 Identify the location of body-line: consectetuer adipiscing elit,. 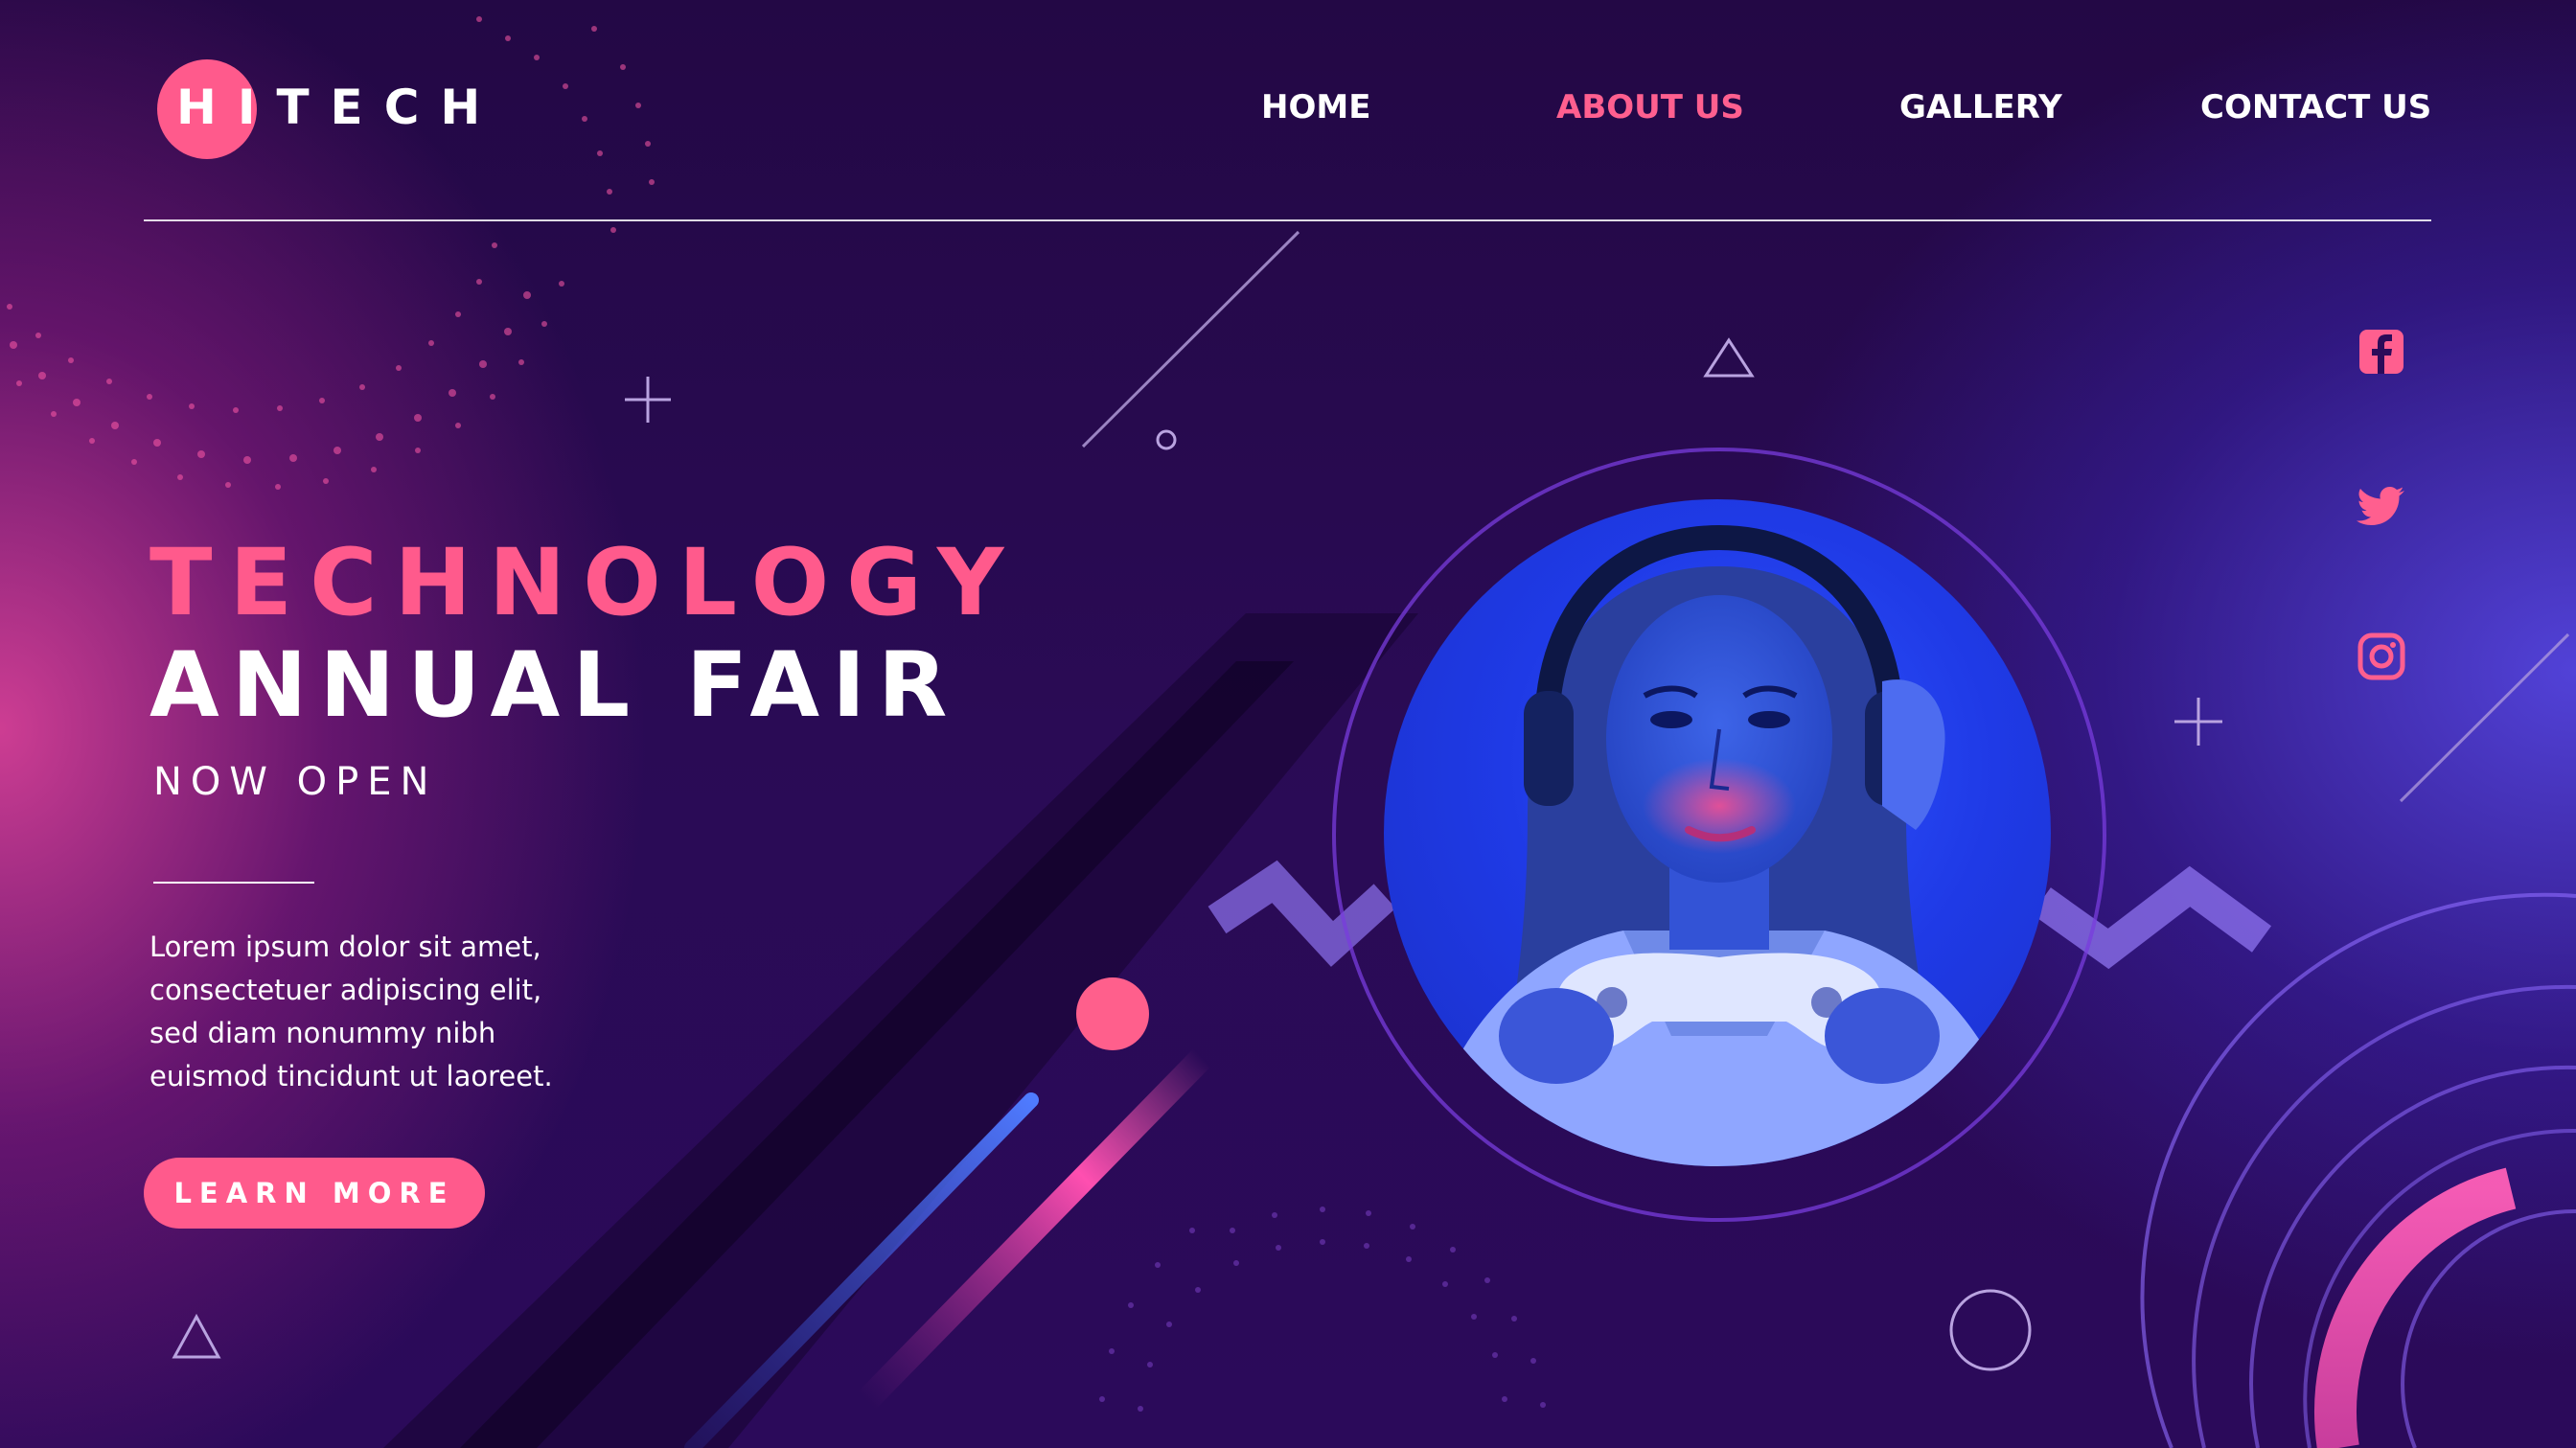
(346, 990).